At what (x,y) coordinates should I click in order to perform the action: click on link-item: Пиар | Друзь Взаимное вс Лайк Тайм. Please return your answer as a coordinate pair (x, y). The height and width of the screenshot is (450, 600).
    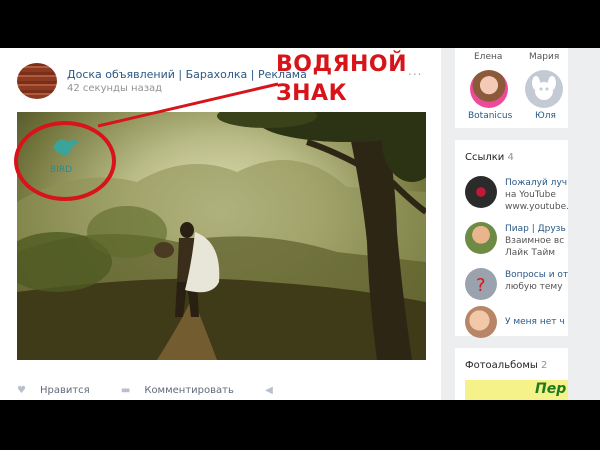
    Looking at the image, I should click on (516, 240).